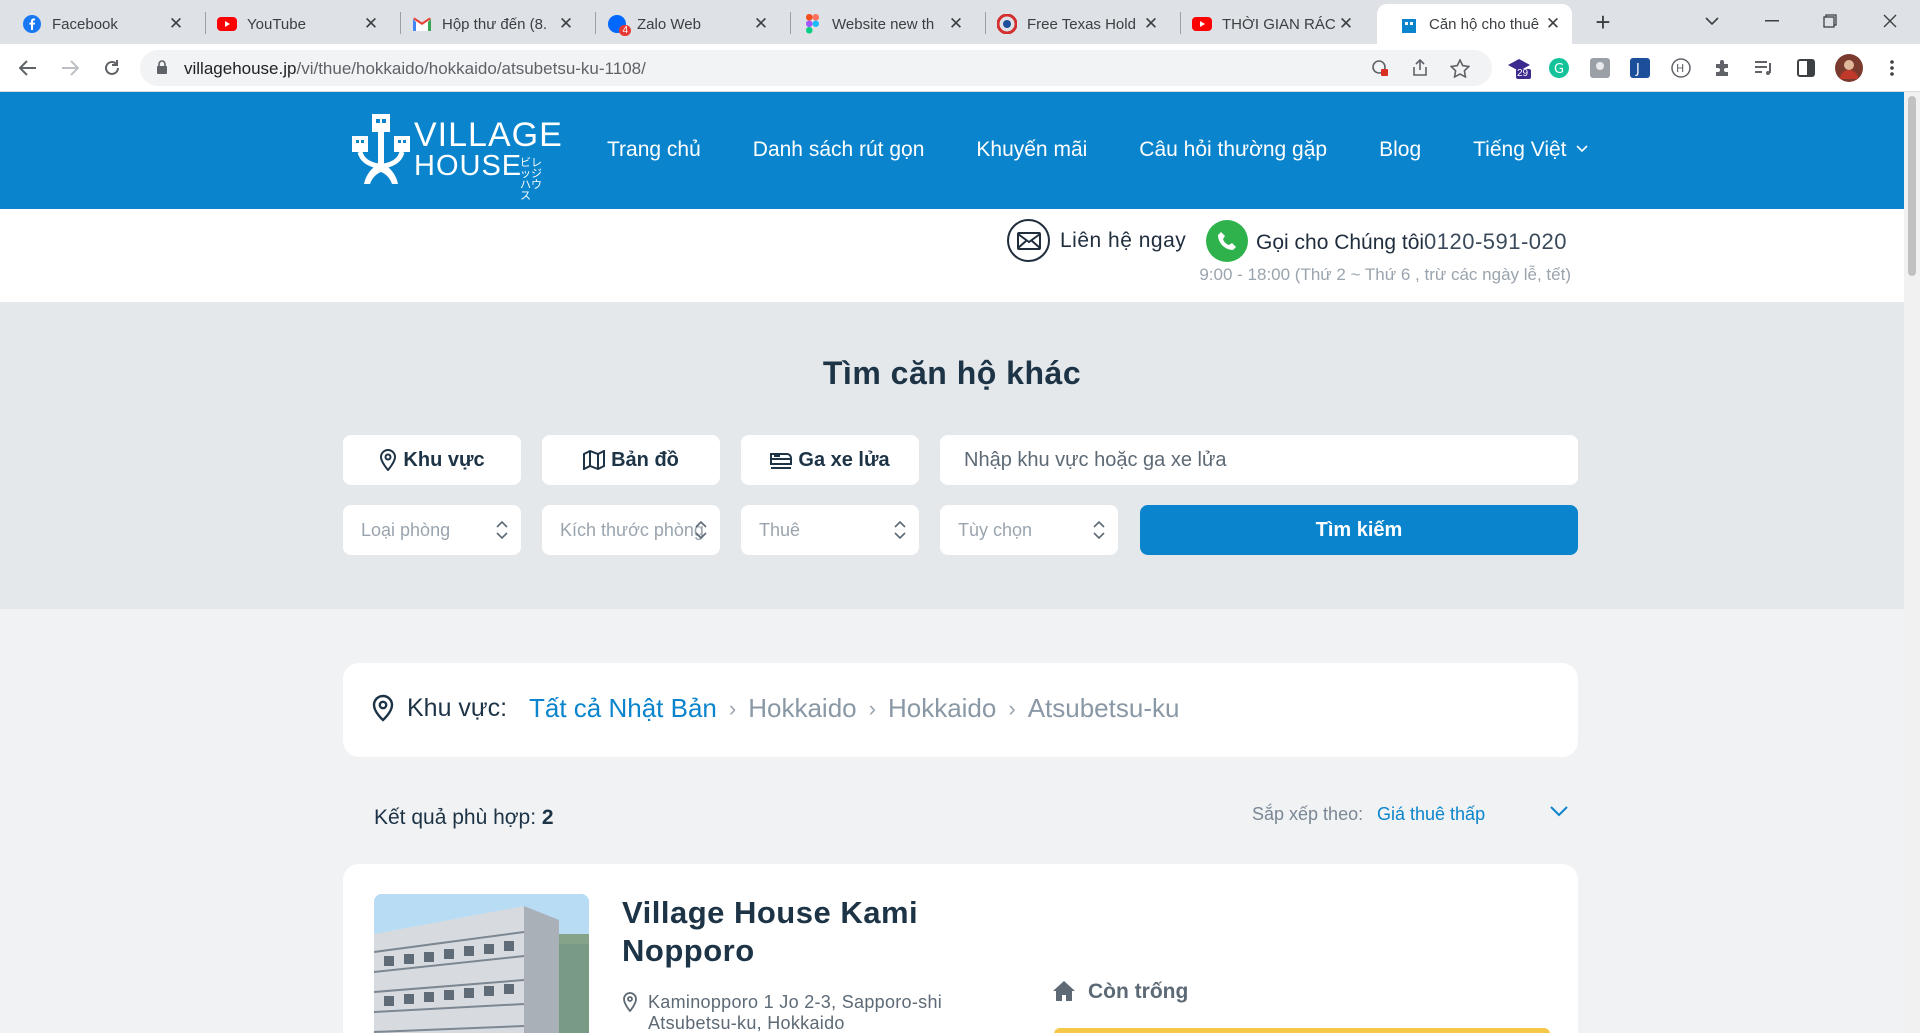  Describe the element at coordinates (1012, 708) in the screenshot. I see `chevron-right-icon: ›` at that location.